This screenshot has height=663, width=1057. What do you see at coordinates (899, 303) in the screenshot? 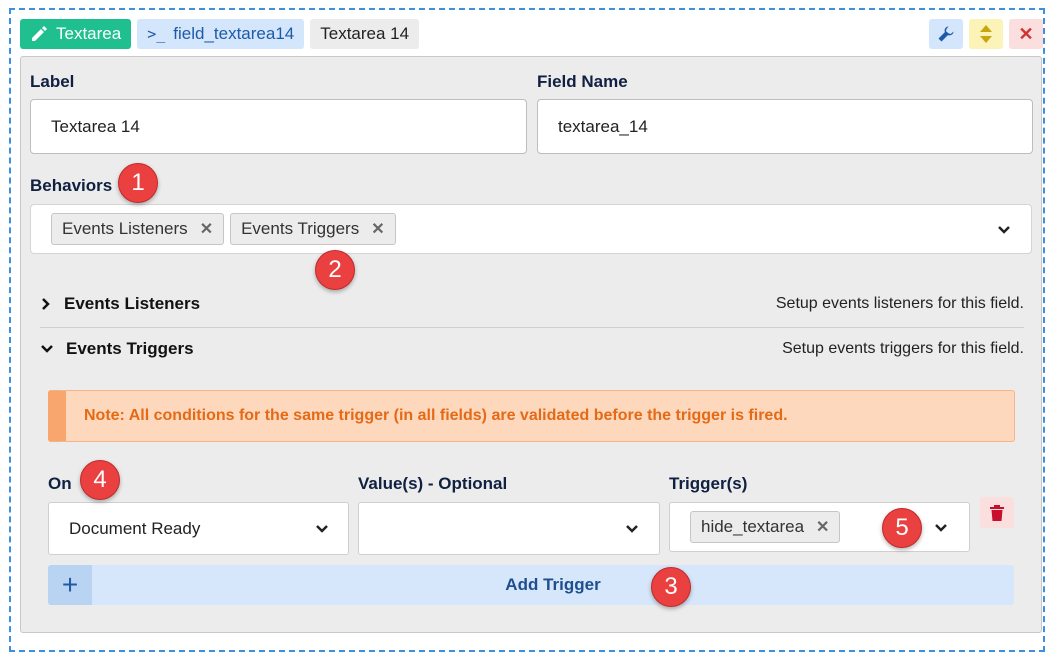
I see `section-description: Setup events listeners for this field.` at bounding box center [899, 303].